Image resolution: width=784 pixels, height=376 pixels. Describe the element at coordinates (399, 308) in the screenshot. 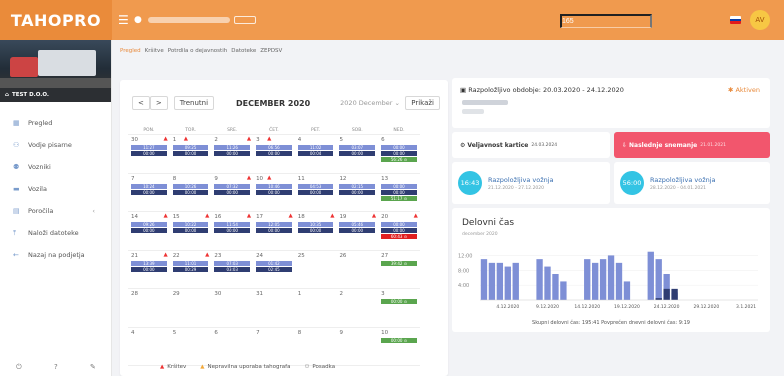

I see `calendar-day: 3 00:00 ⊙` at that location.